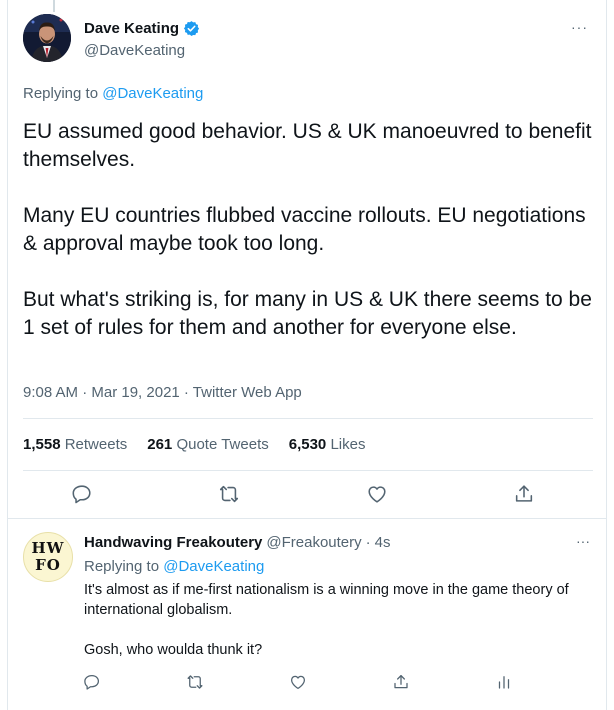 This screenshot has width=614, height=710. What do you see at coordinates (307, 444) in the screenshot?
I see `likes-count: 6,530` at bounding box center [307, 444].